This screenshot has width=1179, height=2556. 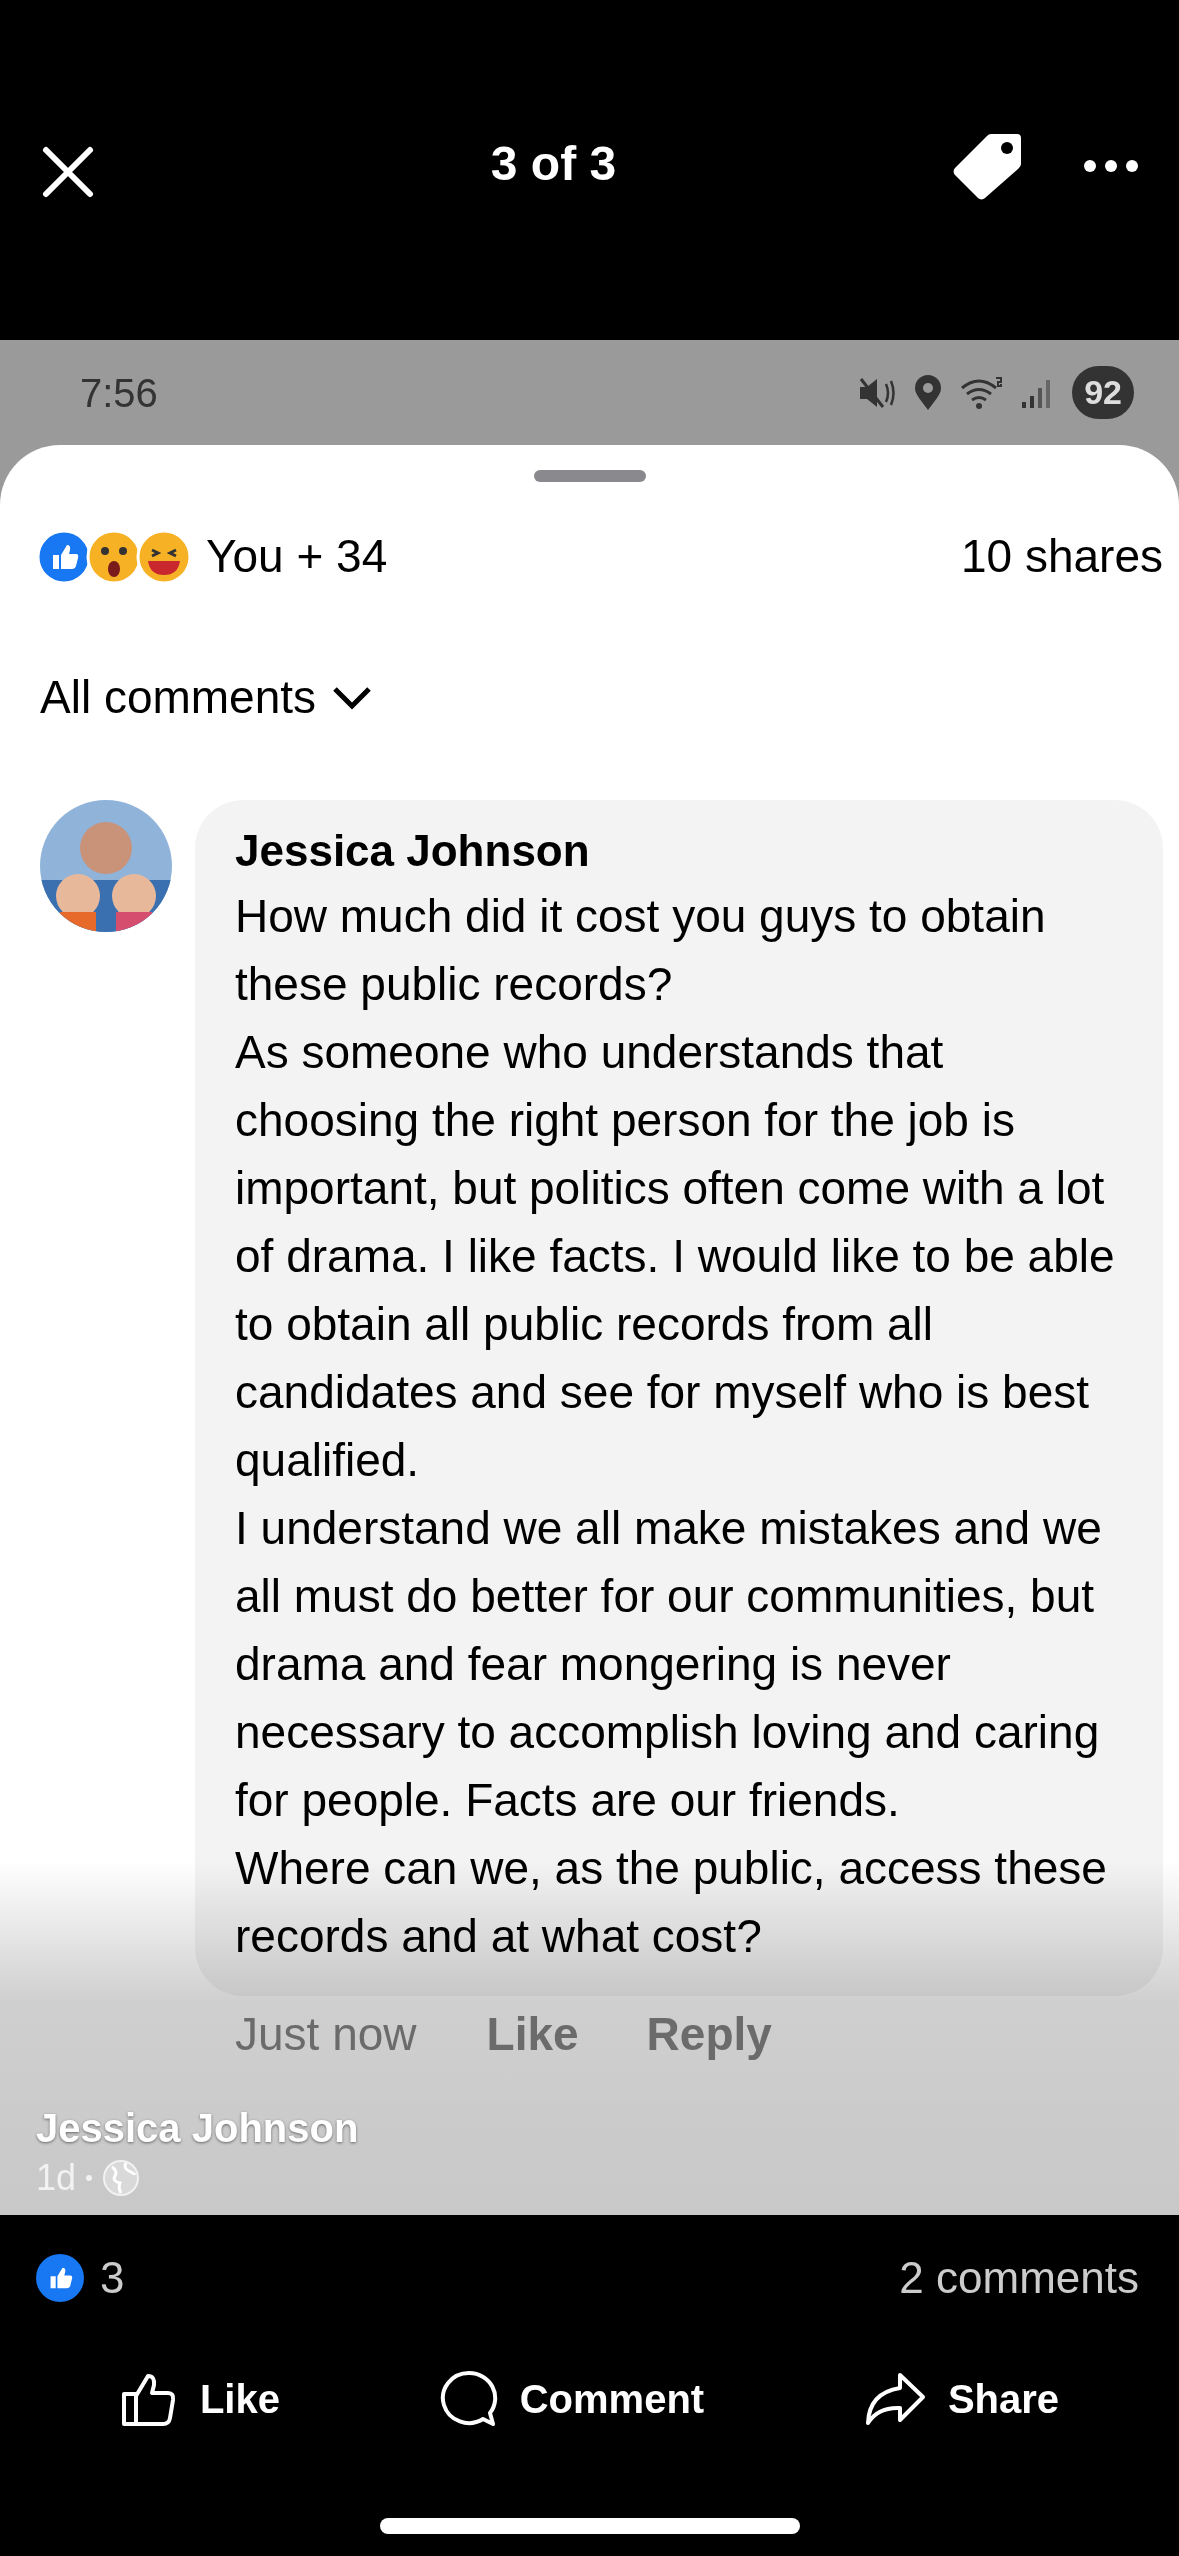 What do you see at coordinates (178, 697) in the screenshot?
I see `comments-filter: All comments` at bounding box center [178, 697].